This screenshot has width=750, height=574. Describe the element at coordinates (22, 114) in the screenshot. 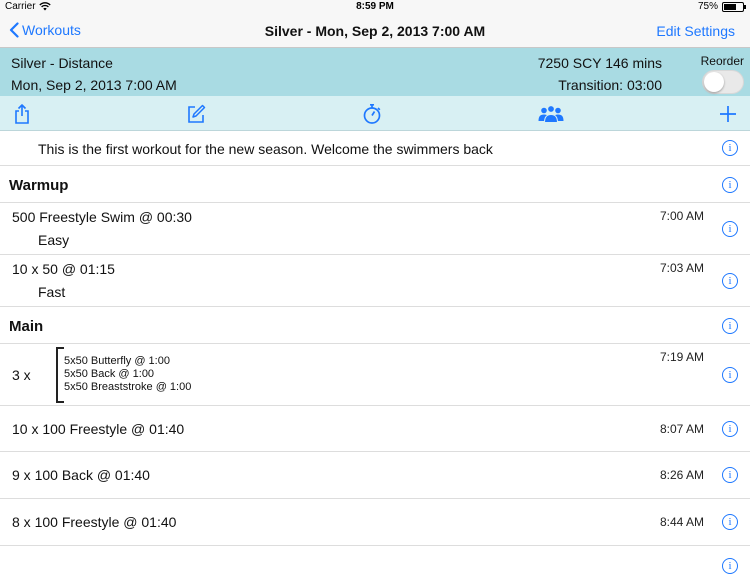

I see `share-icon` at that location.